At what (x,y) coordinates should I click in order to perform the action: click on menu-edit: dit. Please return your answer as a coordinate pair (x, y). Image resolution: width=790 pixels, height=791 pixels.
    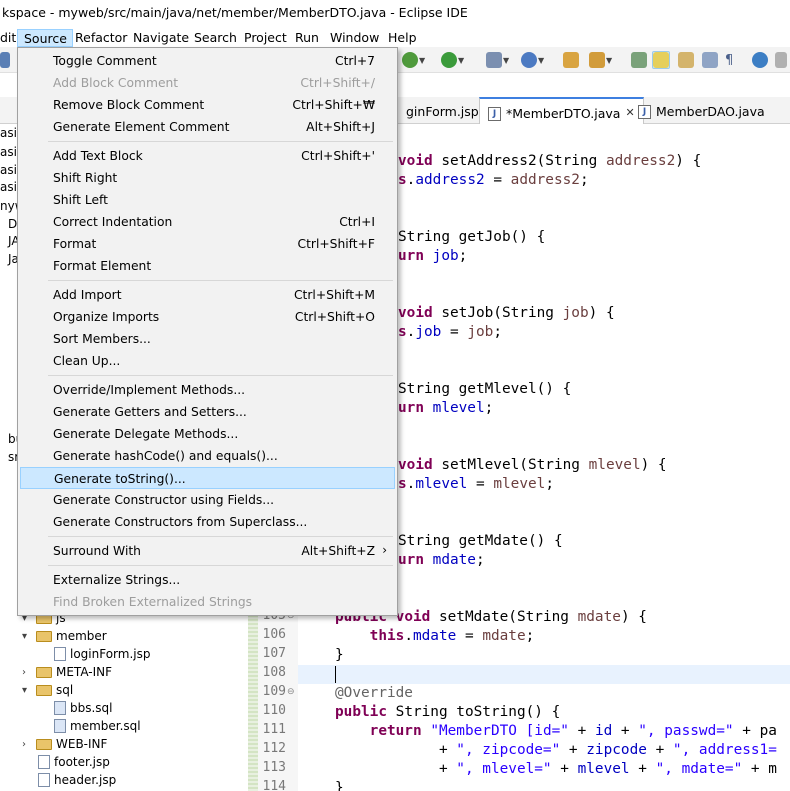
    Looking at the image, I should click on (8, 38).